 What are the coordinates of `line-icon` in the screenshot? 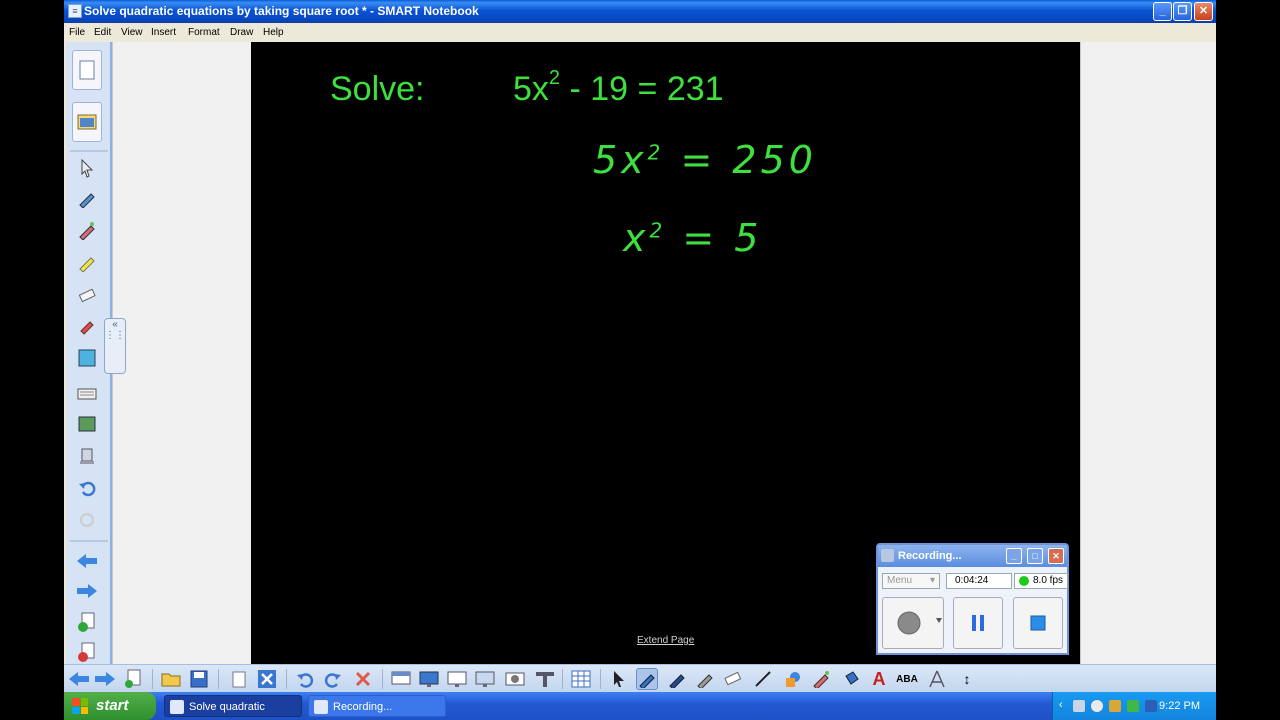 It's located at (763, 679).